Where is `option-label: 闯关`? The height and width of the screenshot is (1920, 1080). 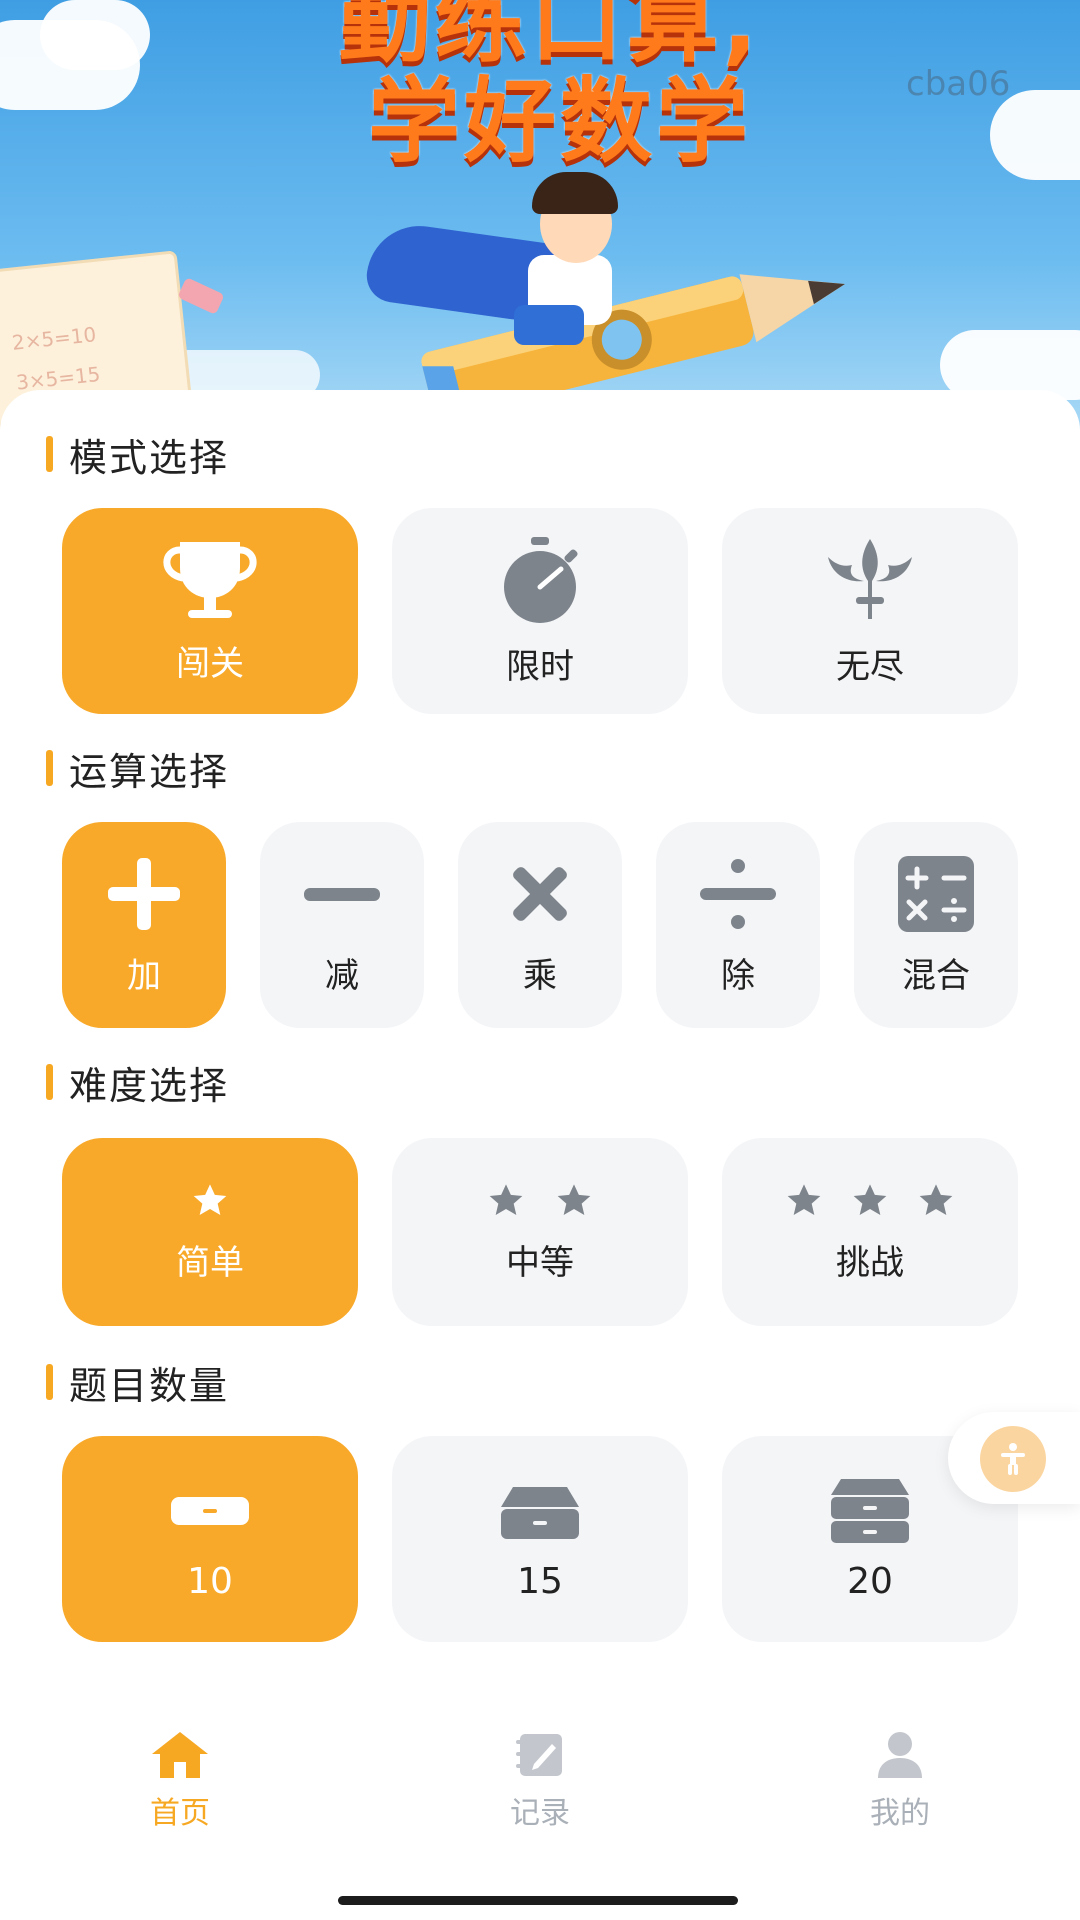
option-label: 闯关 is located at coordinates (210, 663).